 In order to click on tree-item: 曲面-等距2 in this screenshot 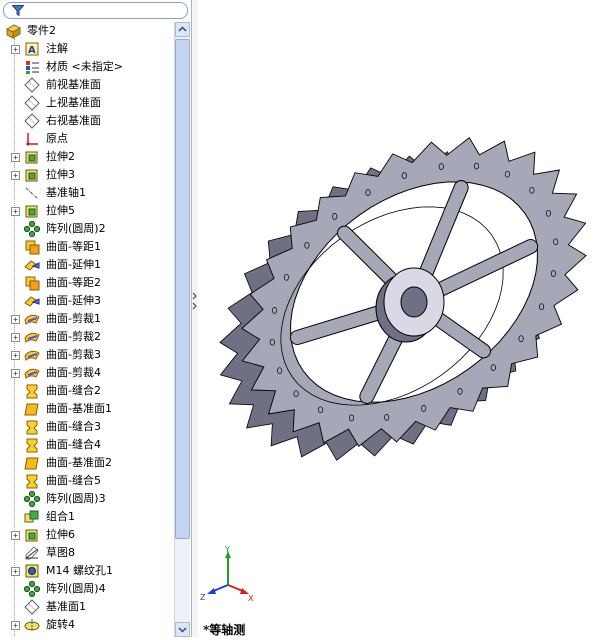, I will do `click(86, 283)`.